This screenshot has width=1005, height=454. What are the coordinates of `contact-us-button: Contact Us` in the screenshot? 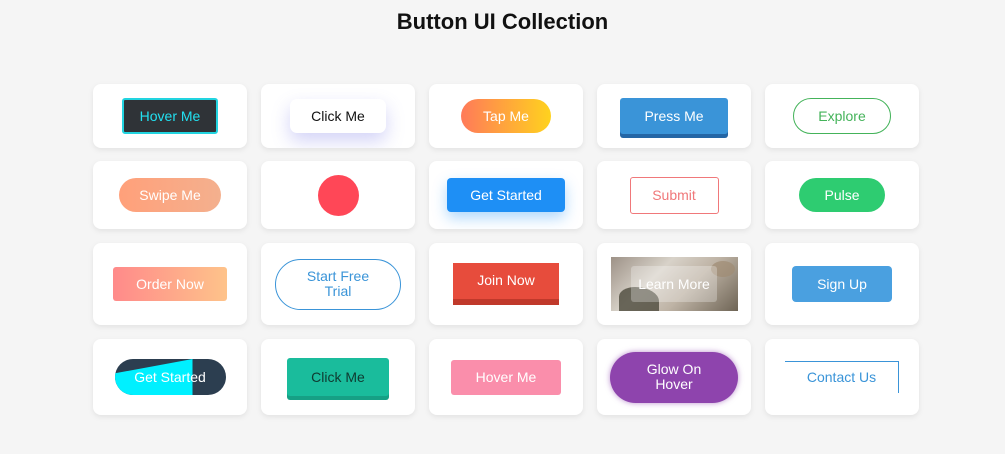 It's located at (842, 377).